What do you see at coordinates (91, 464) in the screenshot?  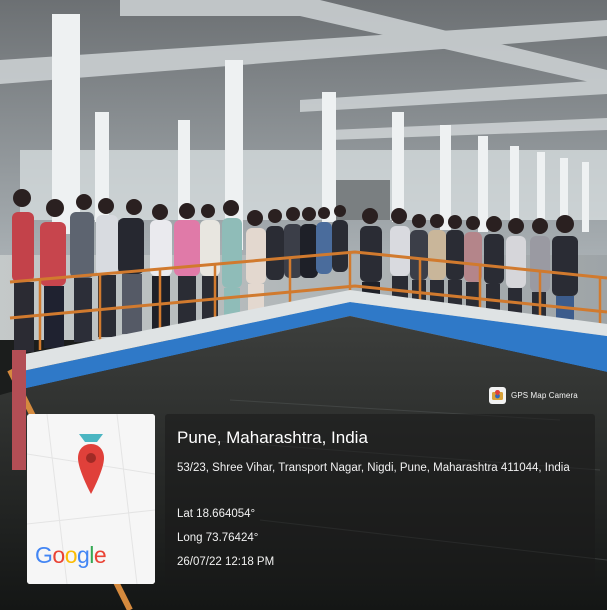 I see `map-pin-icon` at bounding box center [91, 464].